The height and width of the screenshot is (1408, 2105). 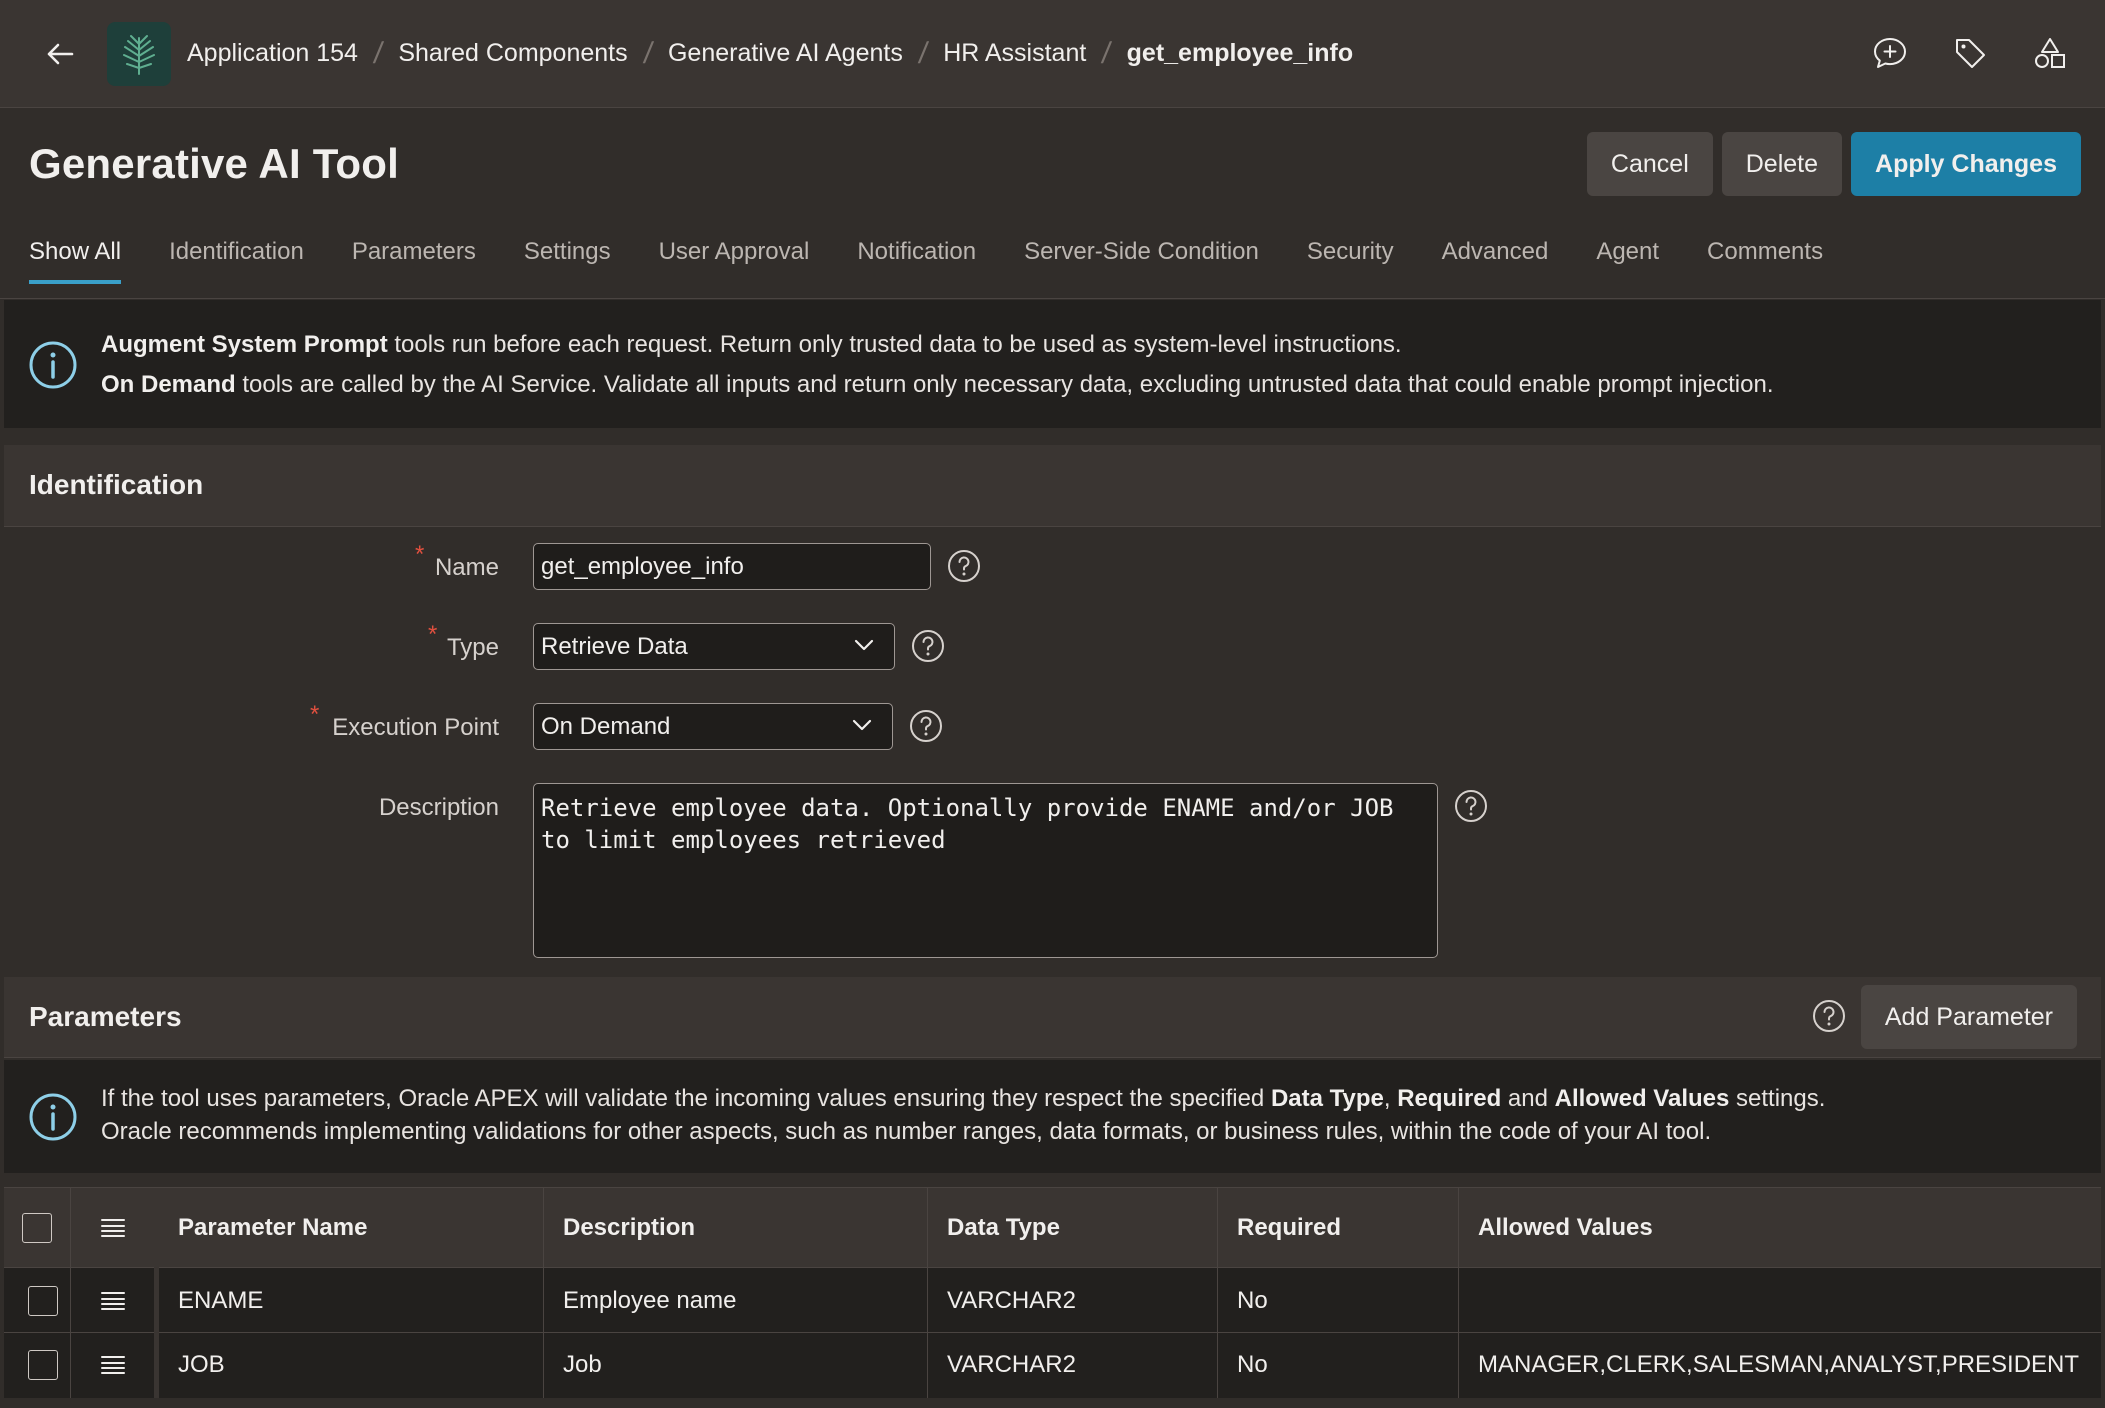 I want to click on execution-point-help-icon, so click(x=926, y=726).